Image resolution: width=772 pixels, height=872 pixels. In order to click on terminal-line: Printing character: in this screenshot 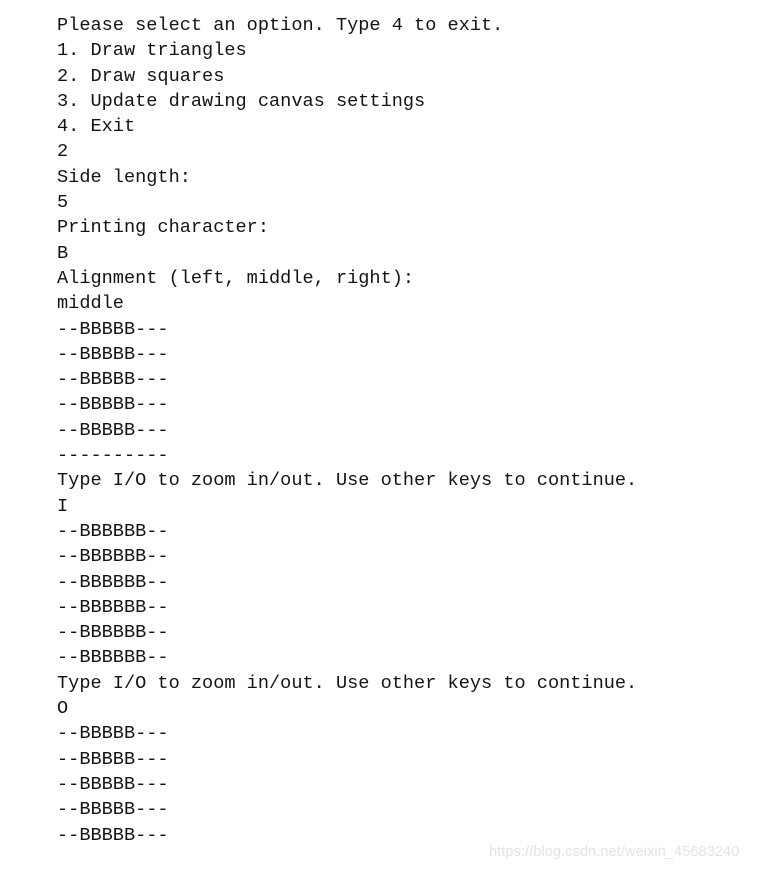, I will do `click(163, 228)`.